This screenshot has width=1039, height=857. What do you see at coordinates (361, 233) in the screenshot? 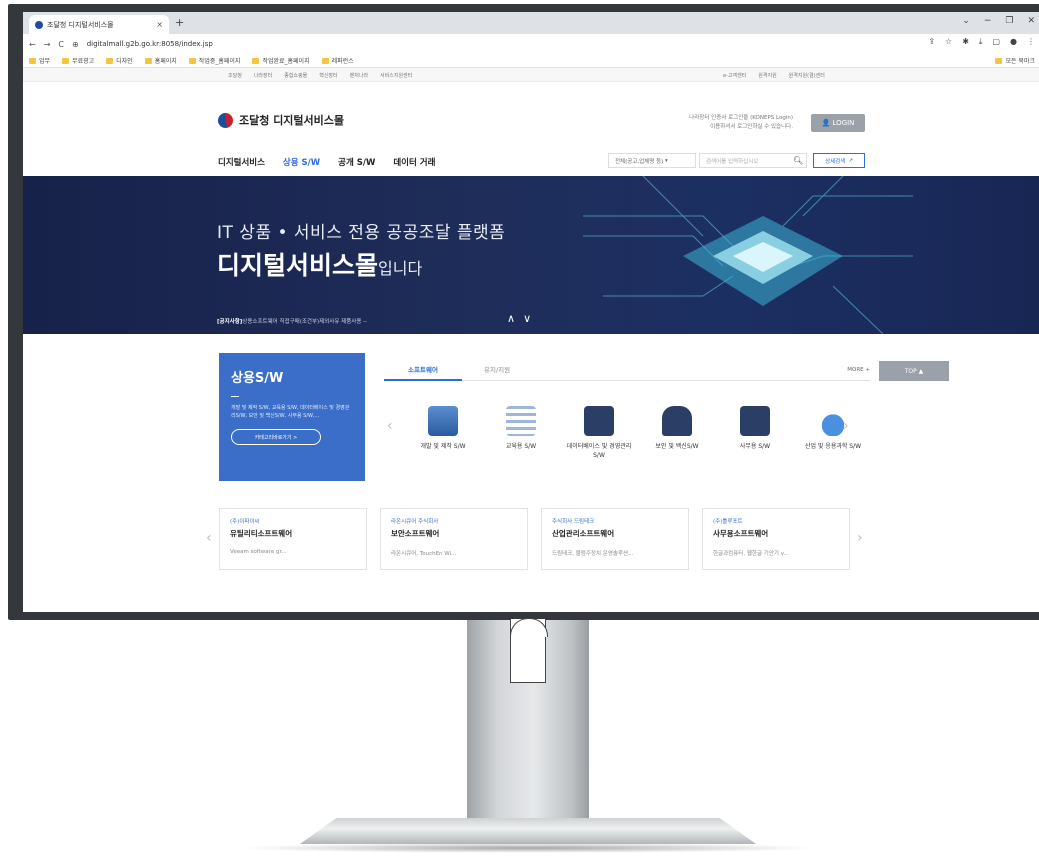
I see `hero-subtitle: IT 상품 • 서비스 전용 공공조달 플랫폼` at bounding box center [361, 233].